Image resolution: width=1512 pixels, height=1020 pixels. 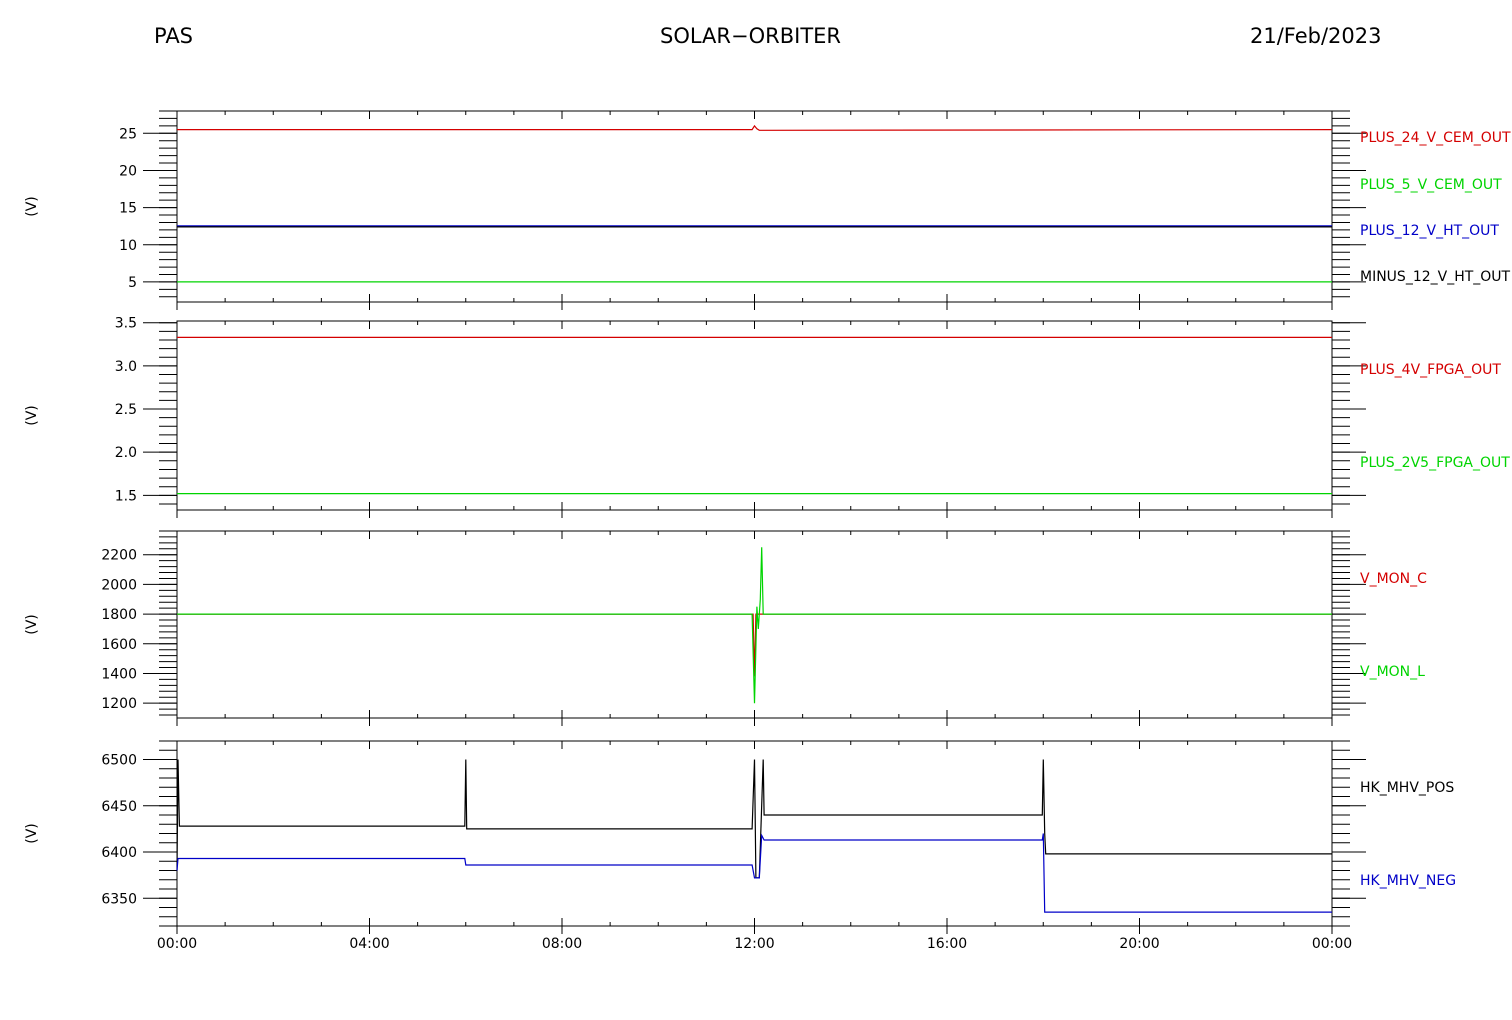 What do you see at coordinates (1431, 185) in the screenshot?
I see `legend-label: PLUS_5_V_CEM_OUT` at bounding box center [1431, 185].